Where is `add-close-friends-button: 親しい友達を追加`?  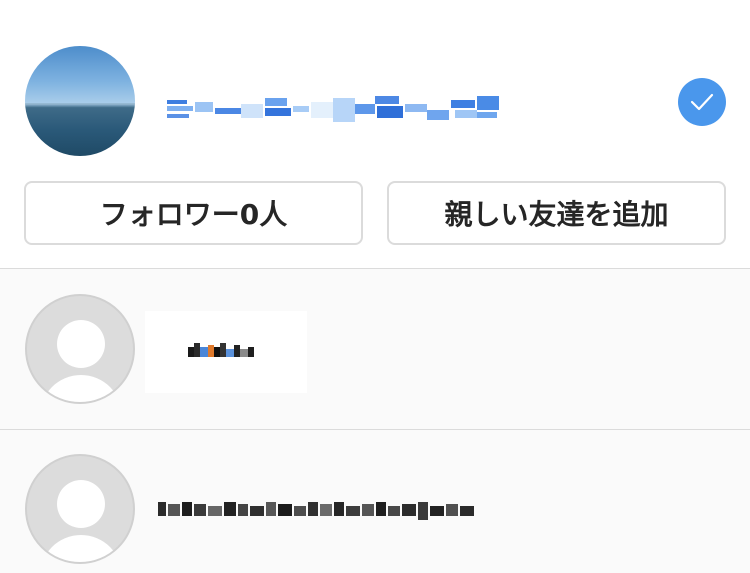 add-close-friends-button: 親しい友達を追加 is located at coordinates (556, 213).